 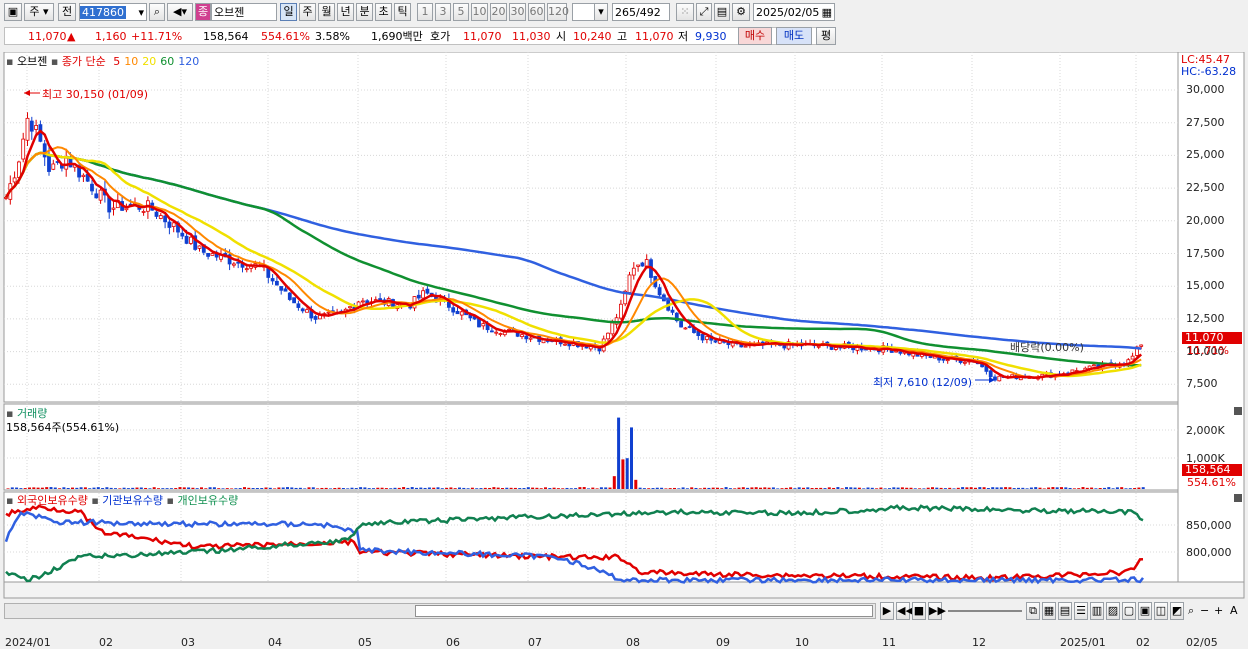 What do you see at coordinates (558, 12) in the screenshot?
I see `interval-button: 120` at bounding box center [558, 12].